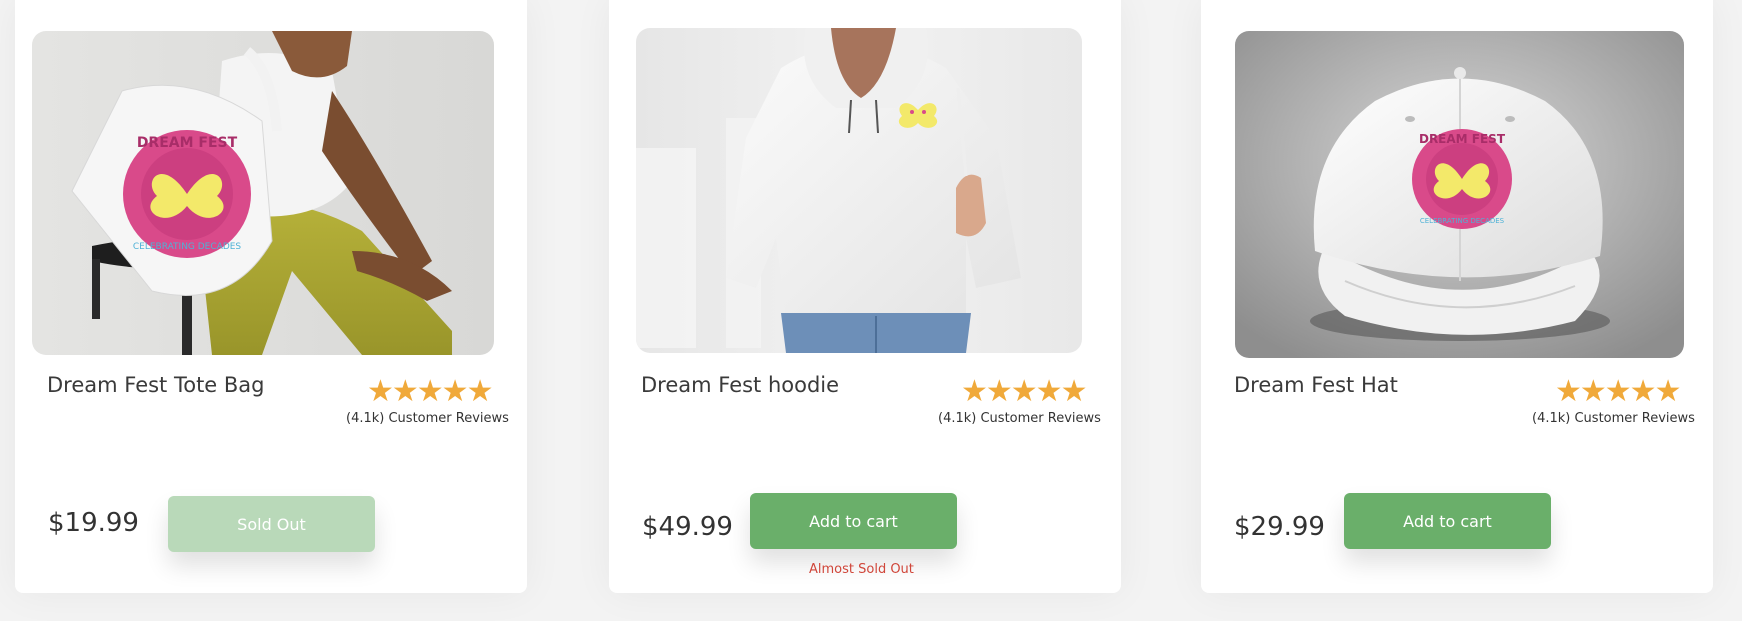  What do you see at coordinates (1459, 194) in the screenshot?
I see `product-image-hat: DREAM FEST CELEBRATING DECADES` at bounding box center [1459, 194].